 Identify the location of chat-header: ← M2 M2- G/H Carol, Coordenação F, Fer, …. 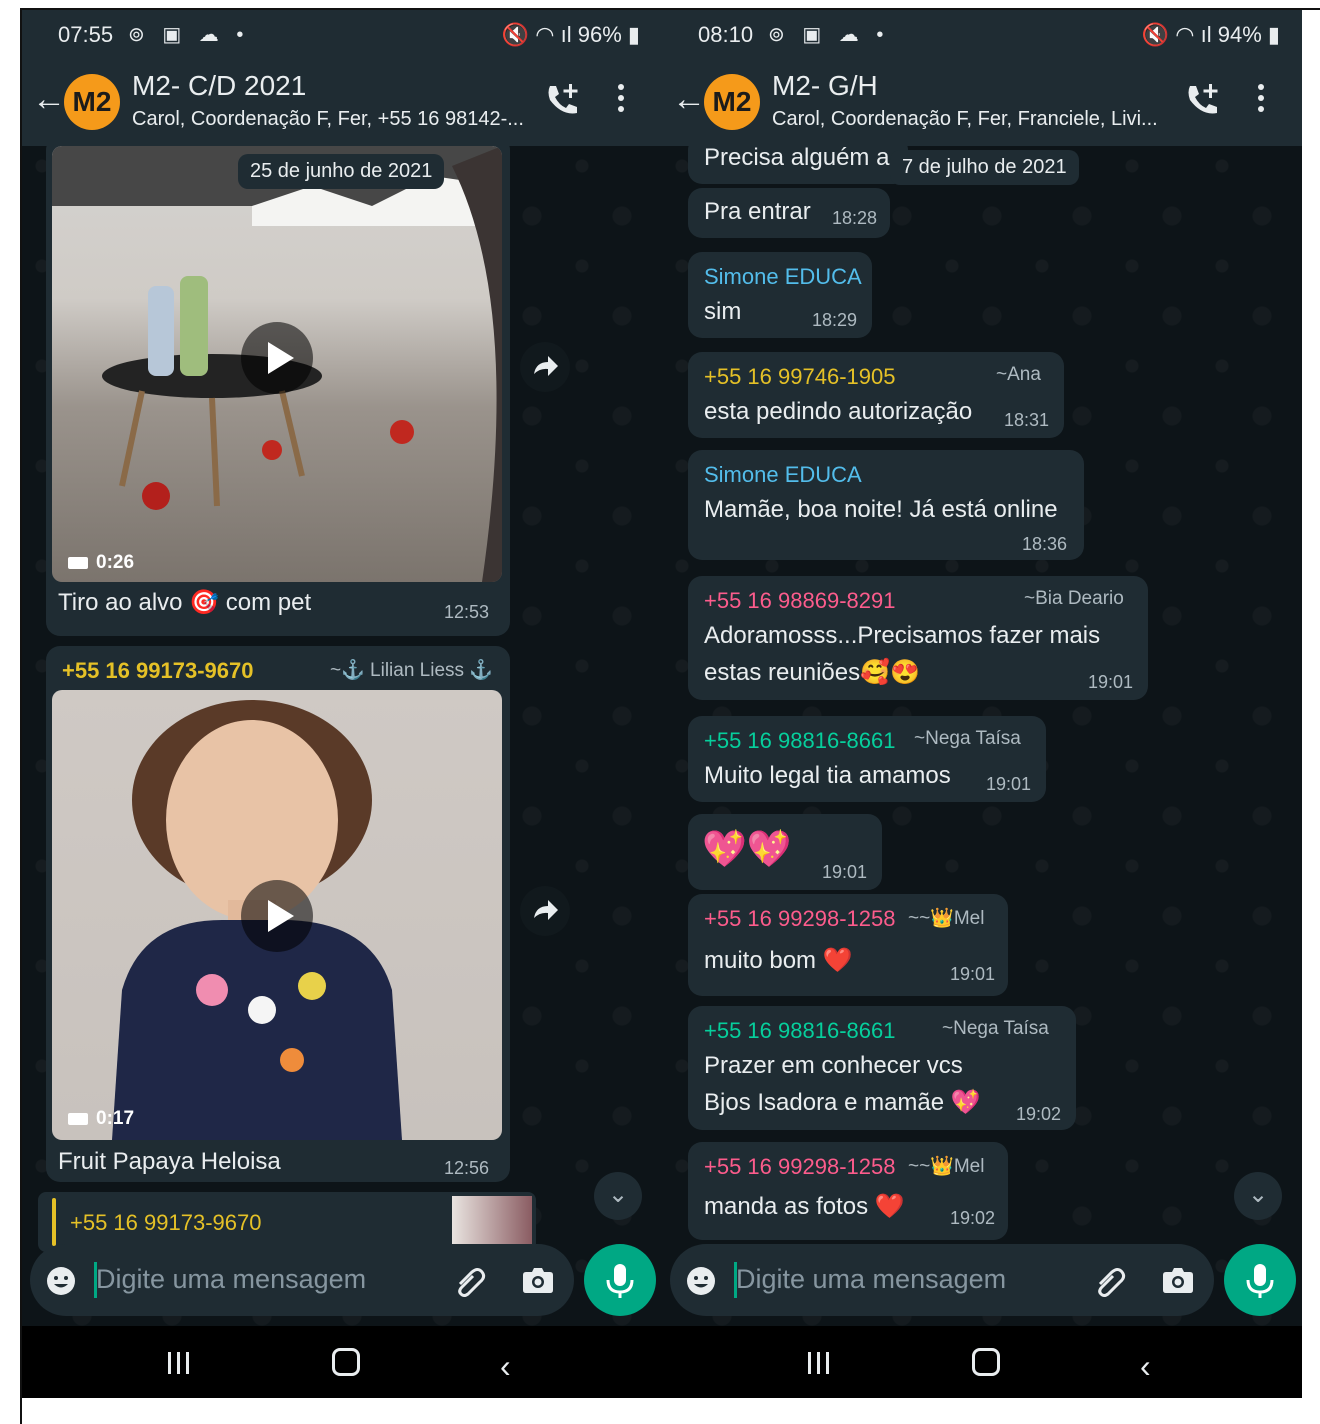
(982, 102).